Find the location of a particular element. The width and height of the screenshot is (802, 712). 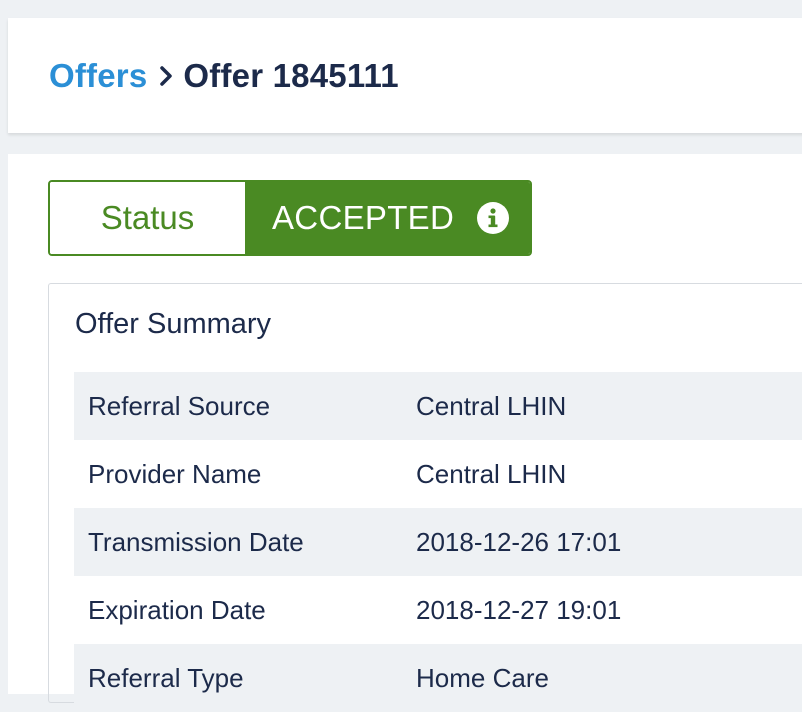

status-value: ACCEPTED is located at coordinates (387, 218).